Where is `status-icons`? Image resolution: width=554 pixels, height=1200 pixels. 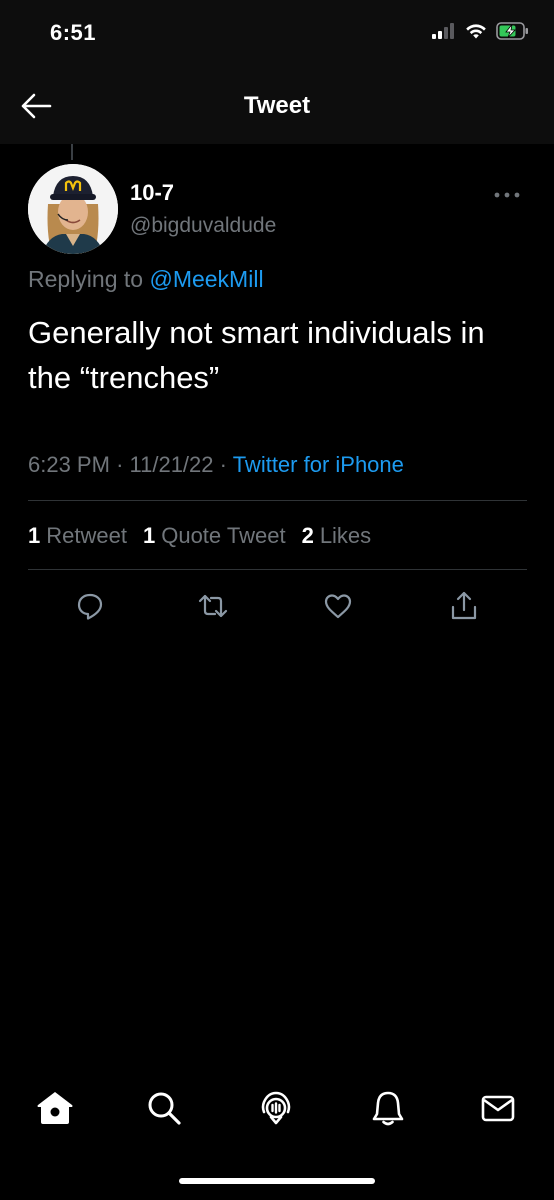 status-icons is located at coordinates (481, 33).